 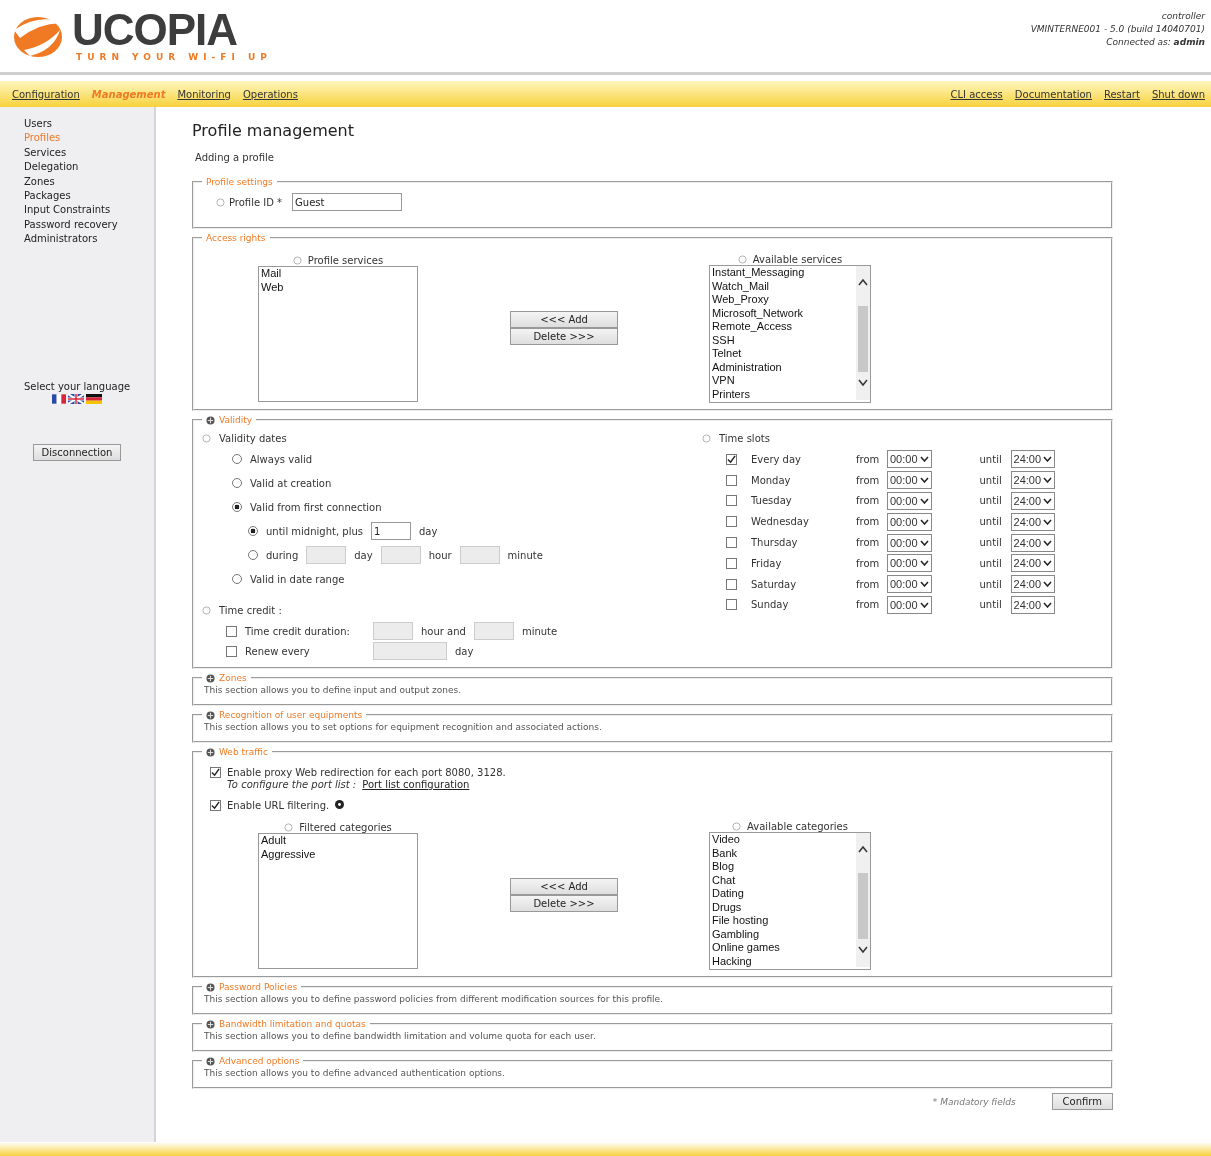 I want to click on port-list-link: Port list configuration, so click(x=416, y=784).